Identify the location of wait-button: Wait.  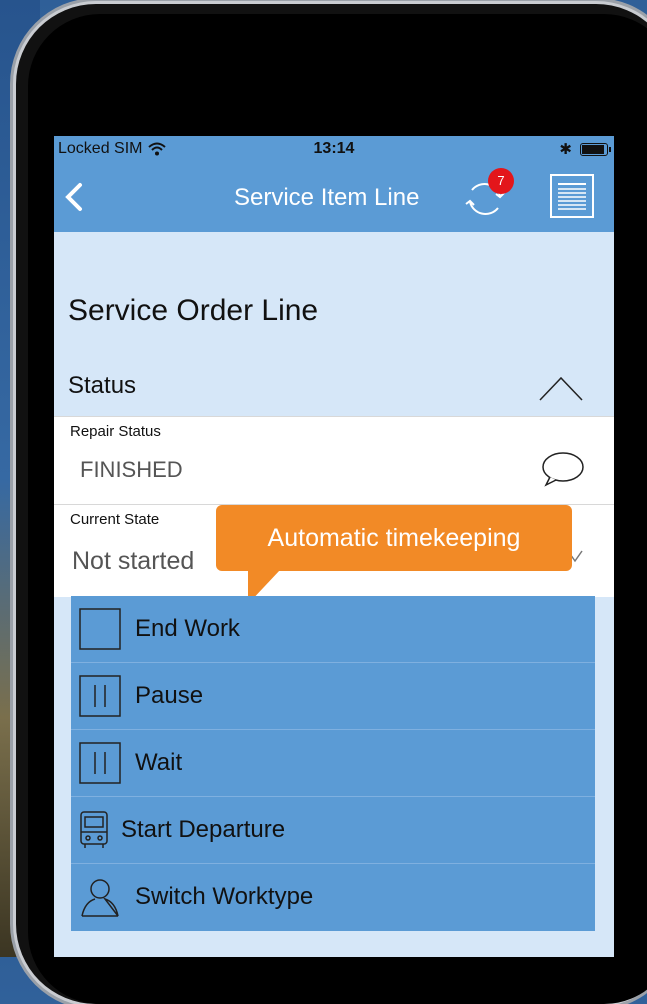
(333, 763).